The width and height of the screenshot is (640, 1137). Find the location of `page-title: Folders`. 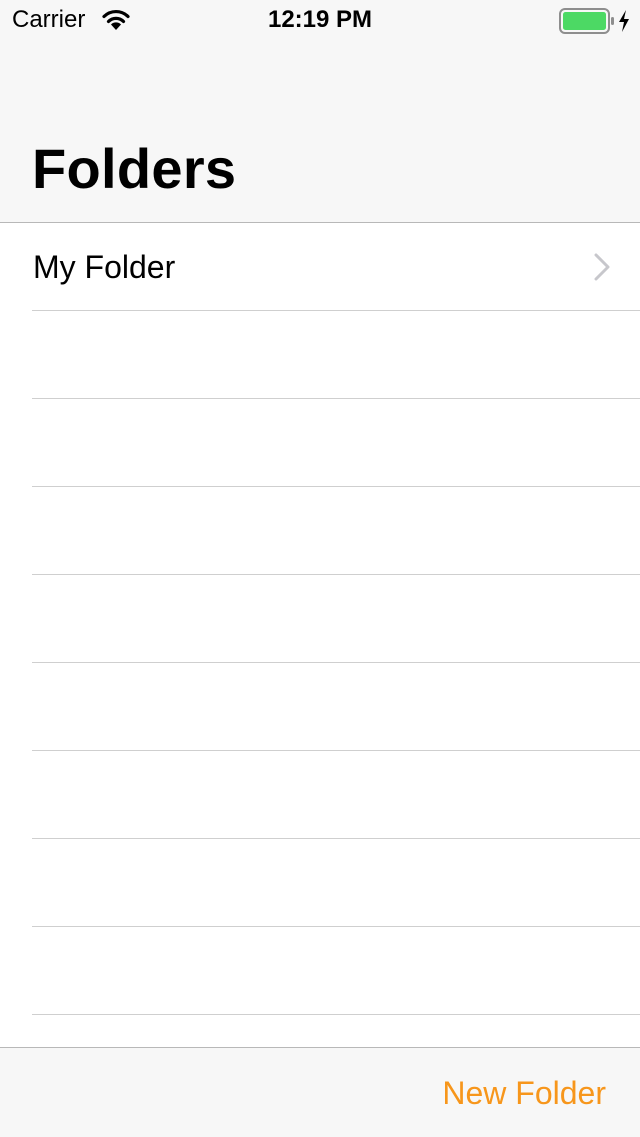

page-title: Folders is located at coordinates (134, 168).